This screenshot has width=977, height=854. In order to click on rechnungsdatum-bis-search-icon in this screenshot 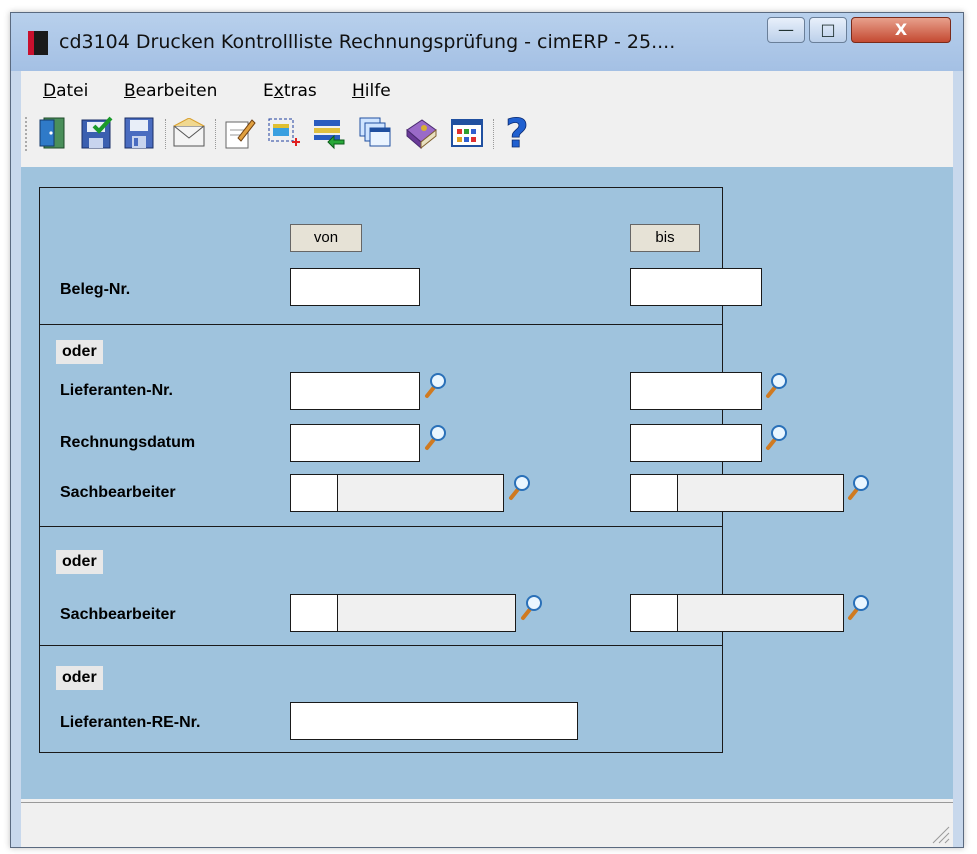, I will do `click(776, 438)`.